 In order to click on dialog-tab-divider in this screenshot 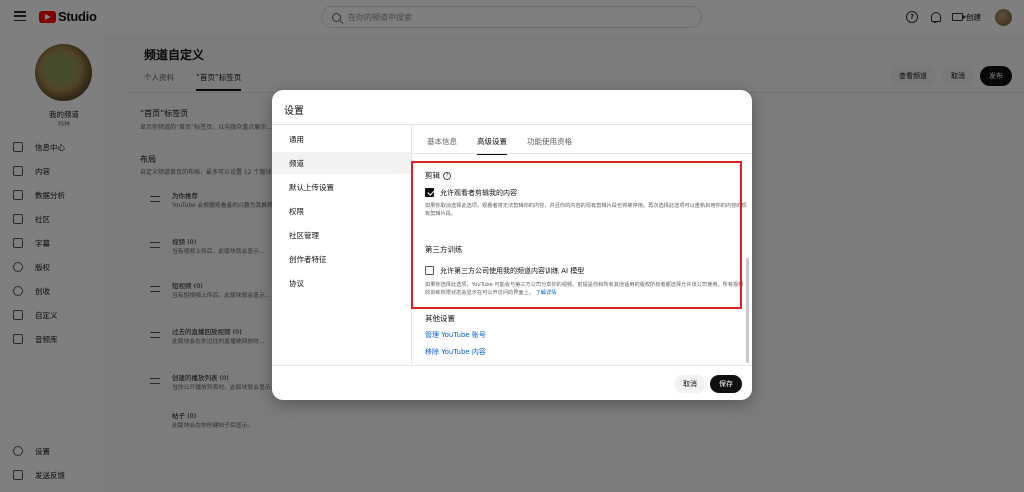, I will do `click(582, 153)`.